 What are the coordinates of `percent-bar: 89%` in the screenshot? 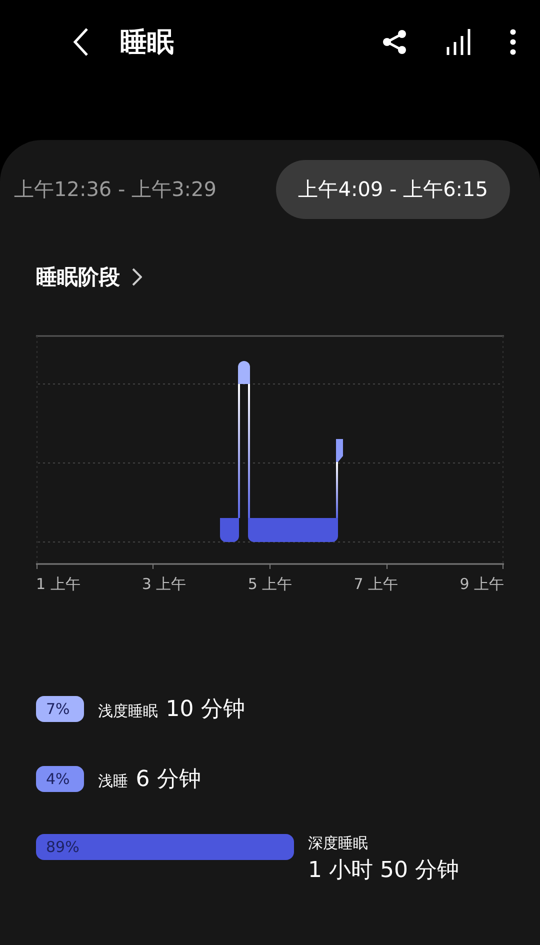 It's located at (165, 847).